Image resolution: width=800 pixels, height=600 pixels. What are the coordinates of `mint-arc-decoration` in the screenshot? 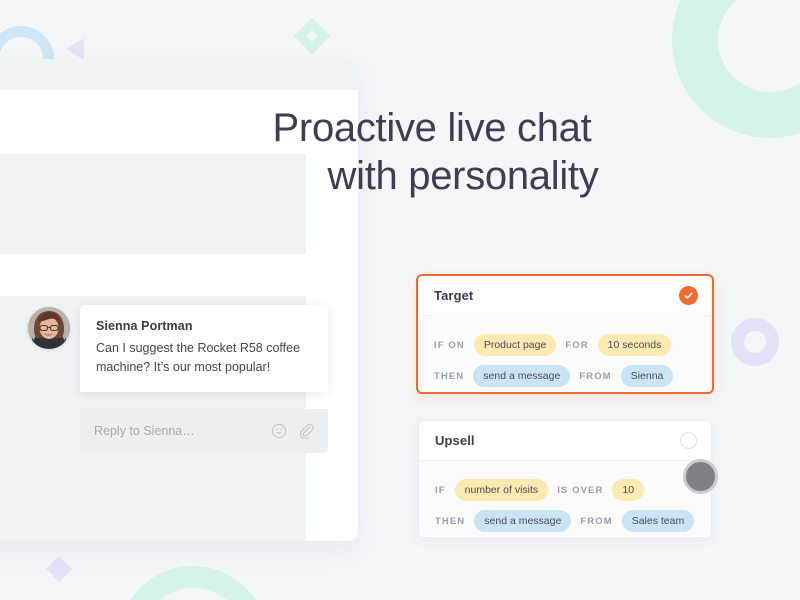 It's located at (193, 567).